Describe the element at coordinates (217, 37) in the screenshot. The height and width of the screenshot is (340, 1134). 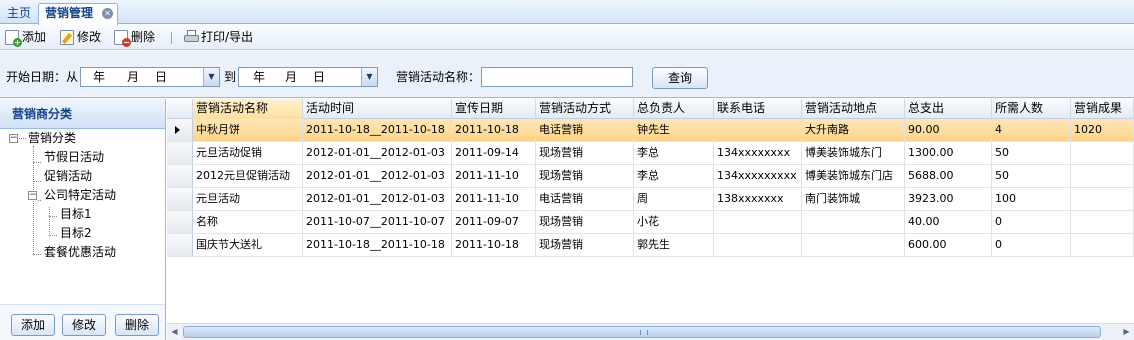
I see `print-export-button: 打印/导出` at that location.